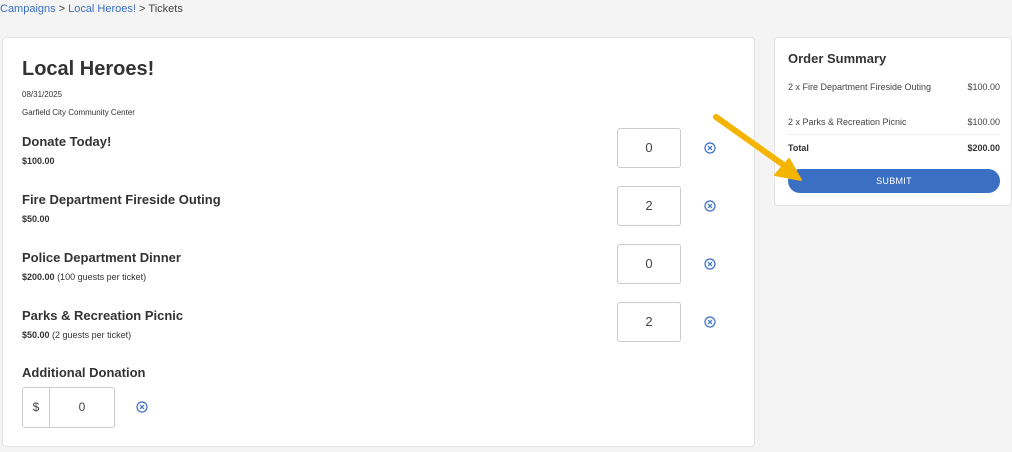 The image size is (1012, 452). What do you see at coordinates (894, 134) in the screenshot?
I see `divider` at bounding box center [894, 134].